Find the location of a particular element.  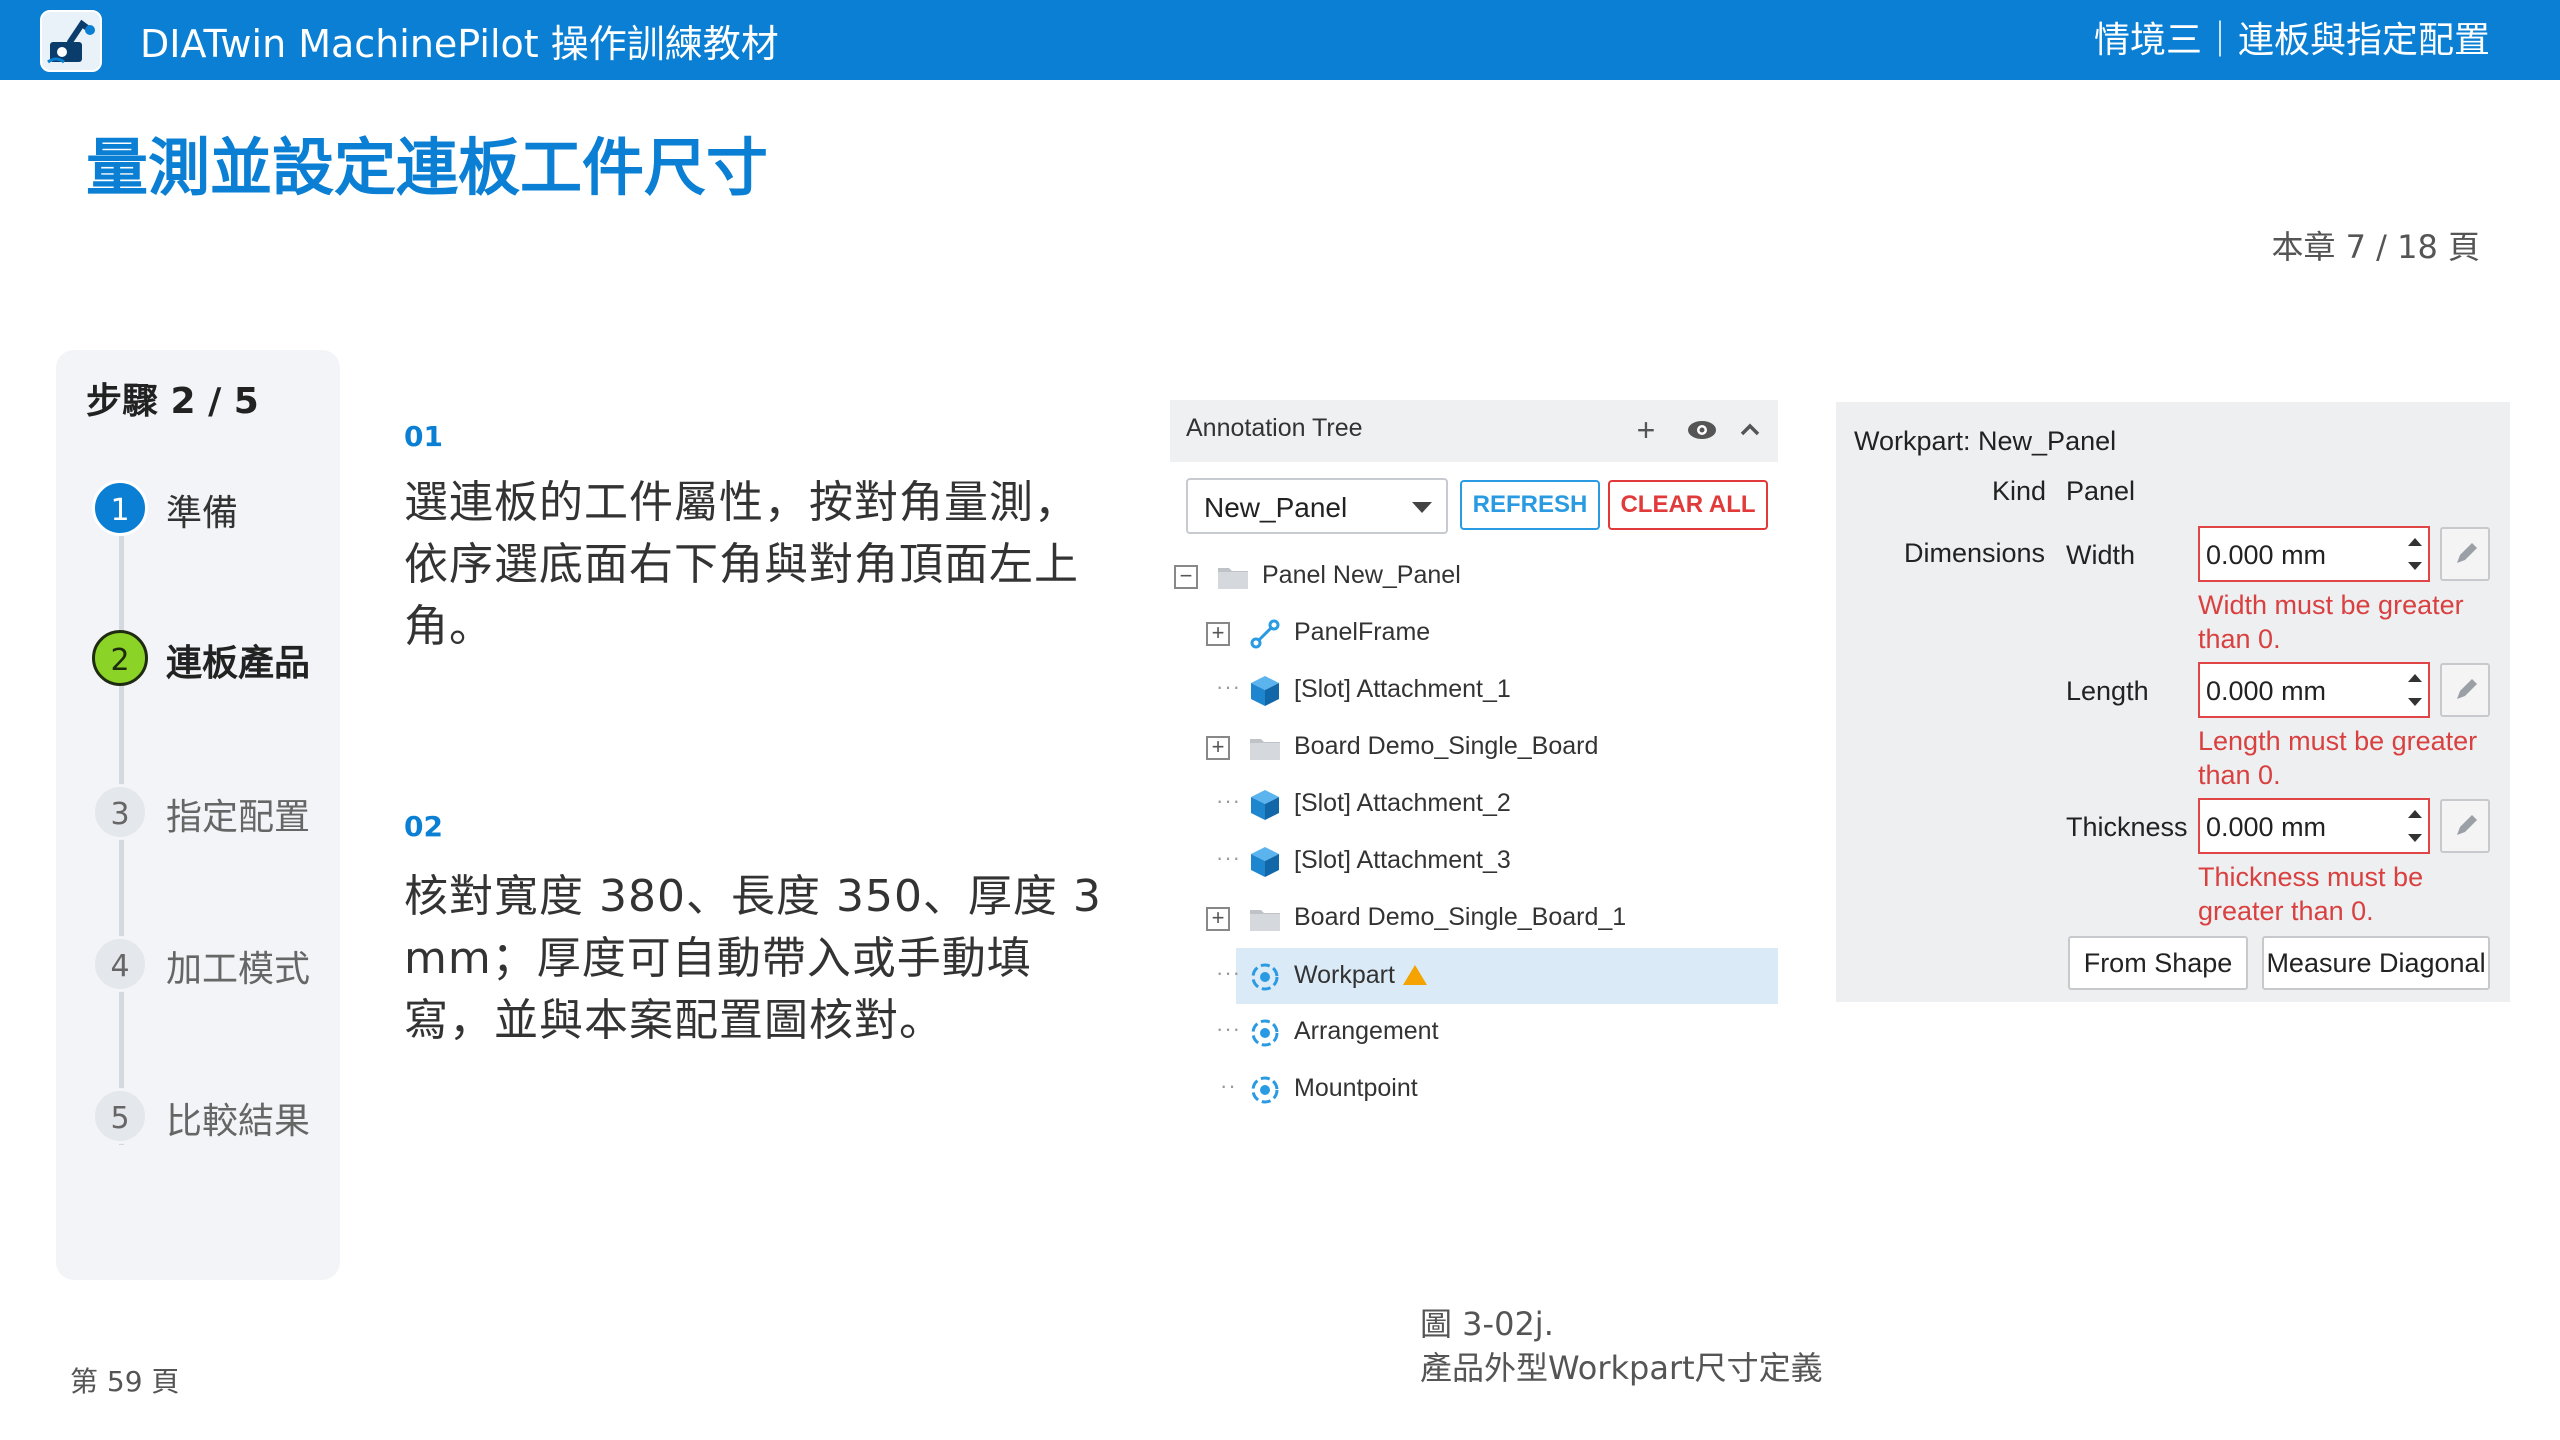

tree-row: + Board Demo_Single_Board is located at coordinates (1474, 747).